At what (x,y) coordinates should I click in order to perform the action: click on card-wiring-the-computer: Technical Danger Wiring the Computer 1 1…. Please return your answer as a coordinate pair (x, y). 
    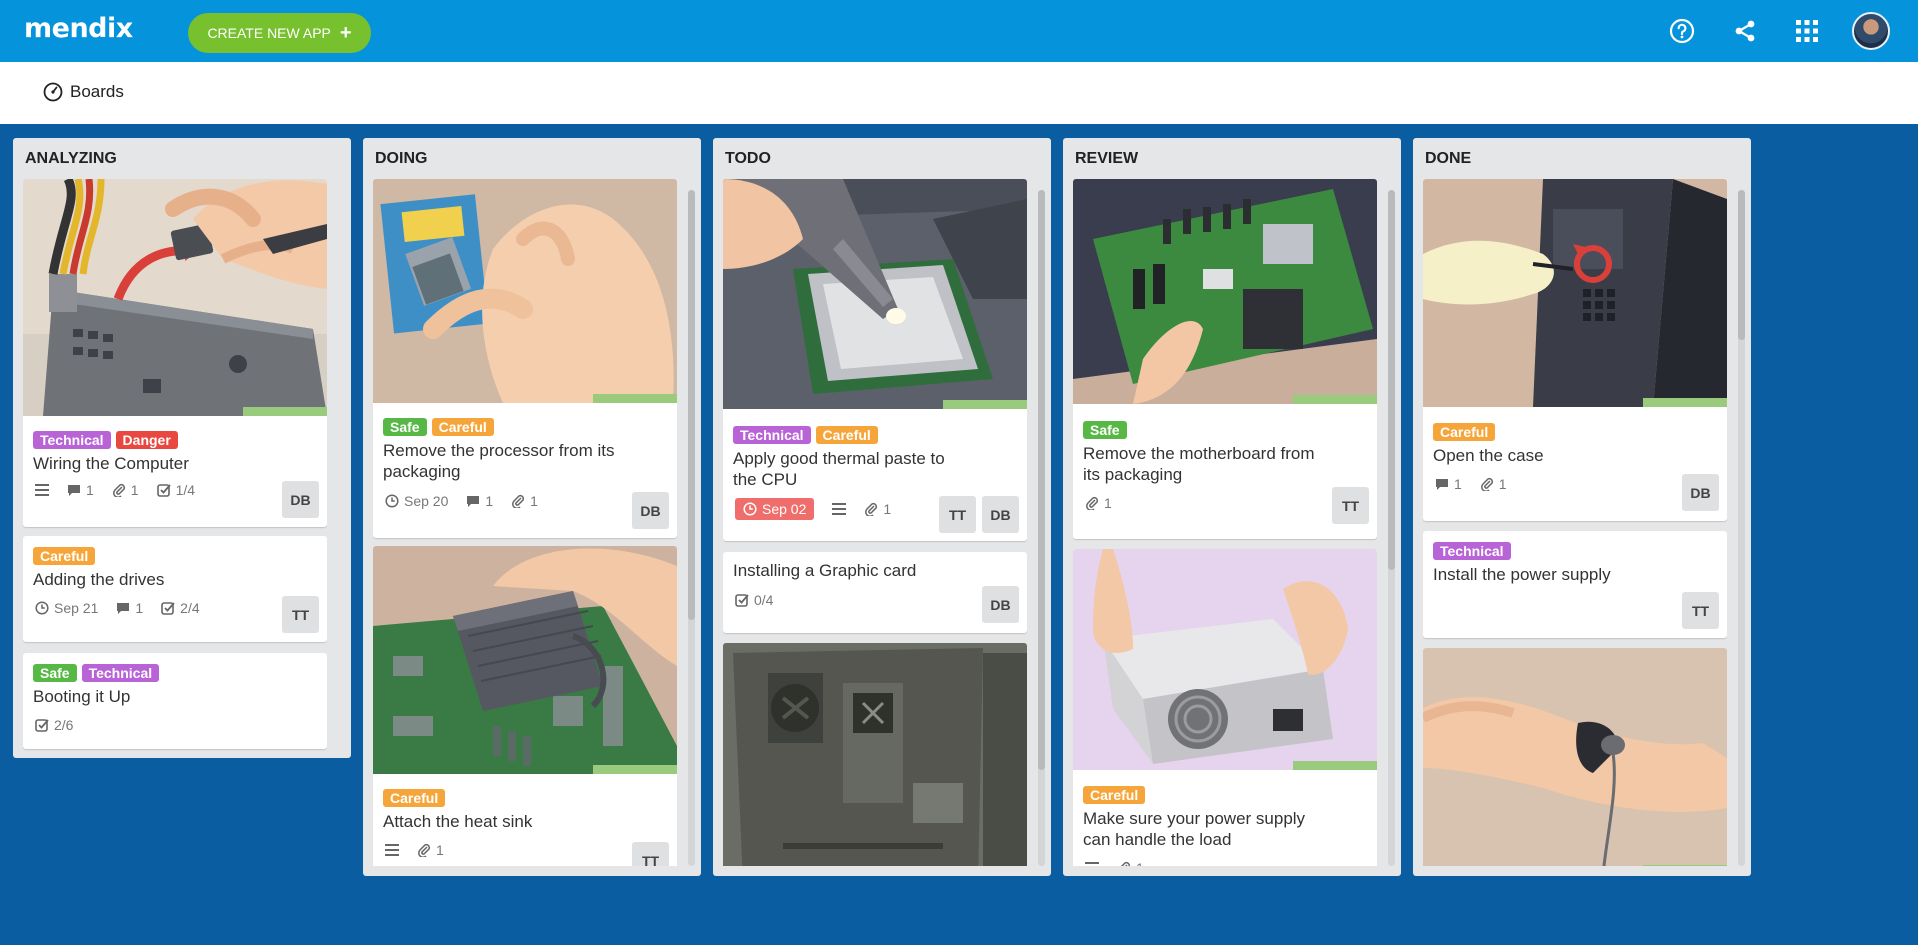
    Looking at the image, I should click on (175, 353).